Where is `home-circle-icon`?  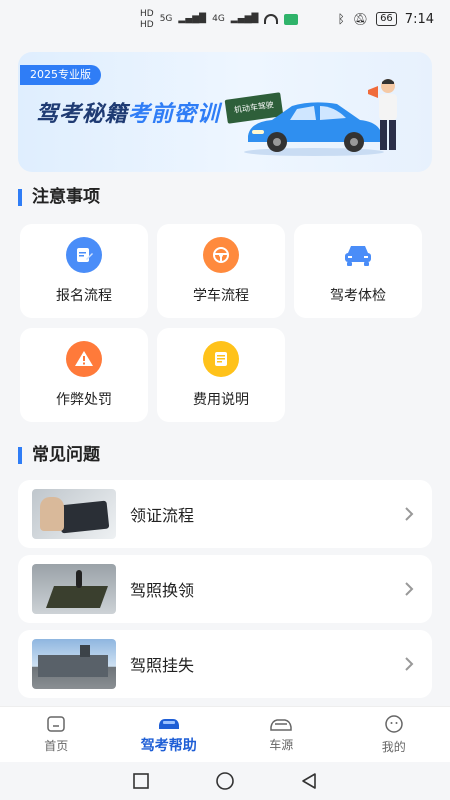
home-circle-icon is located at coordinates (225, 781).